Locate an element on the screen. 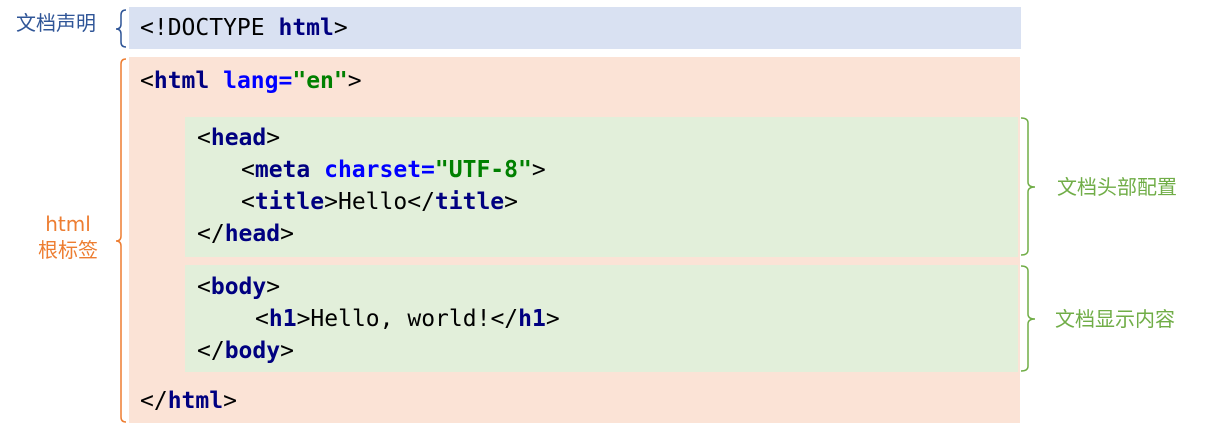 Image resolution: width=1215 pixels, height=432 pixels. title-tag: title is located at coordinates (289, 202).